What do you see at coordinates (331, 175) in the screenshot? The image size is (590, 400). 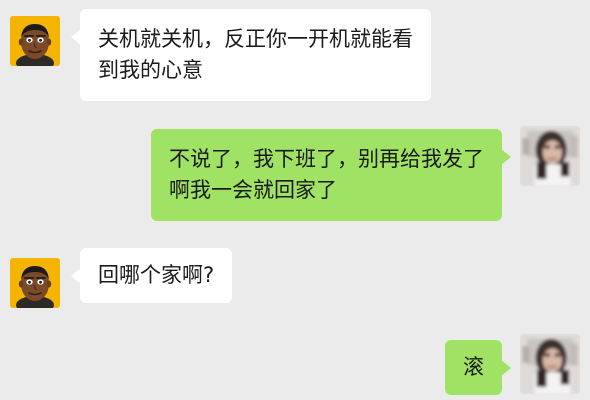 I see `message-bubble-outgoing: 不说了，我下班了，别再给我发了 啊我一会就回家了` at bounding box center [331, 175].